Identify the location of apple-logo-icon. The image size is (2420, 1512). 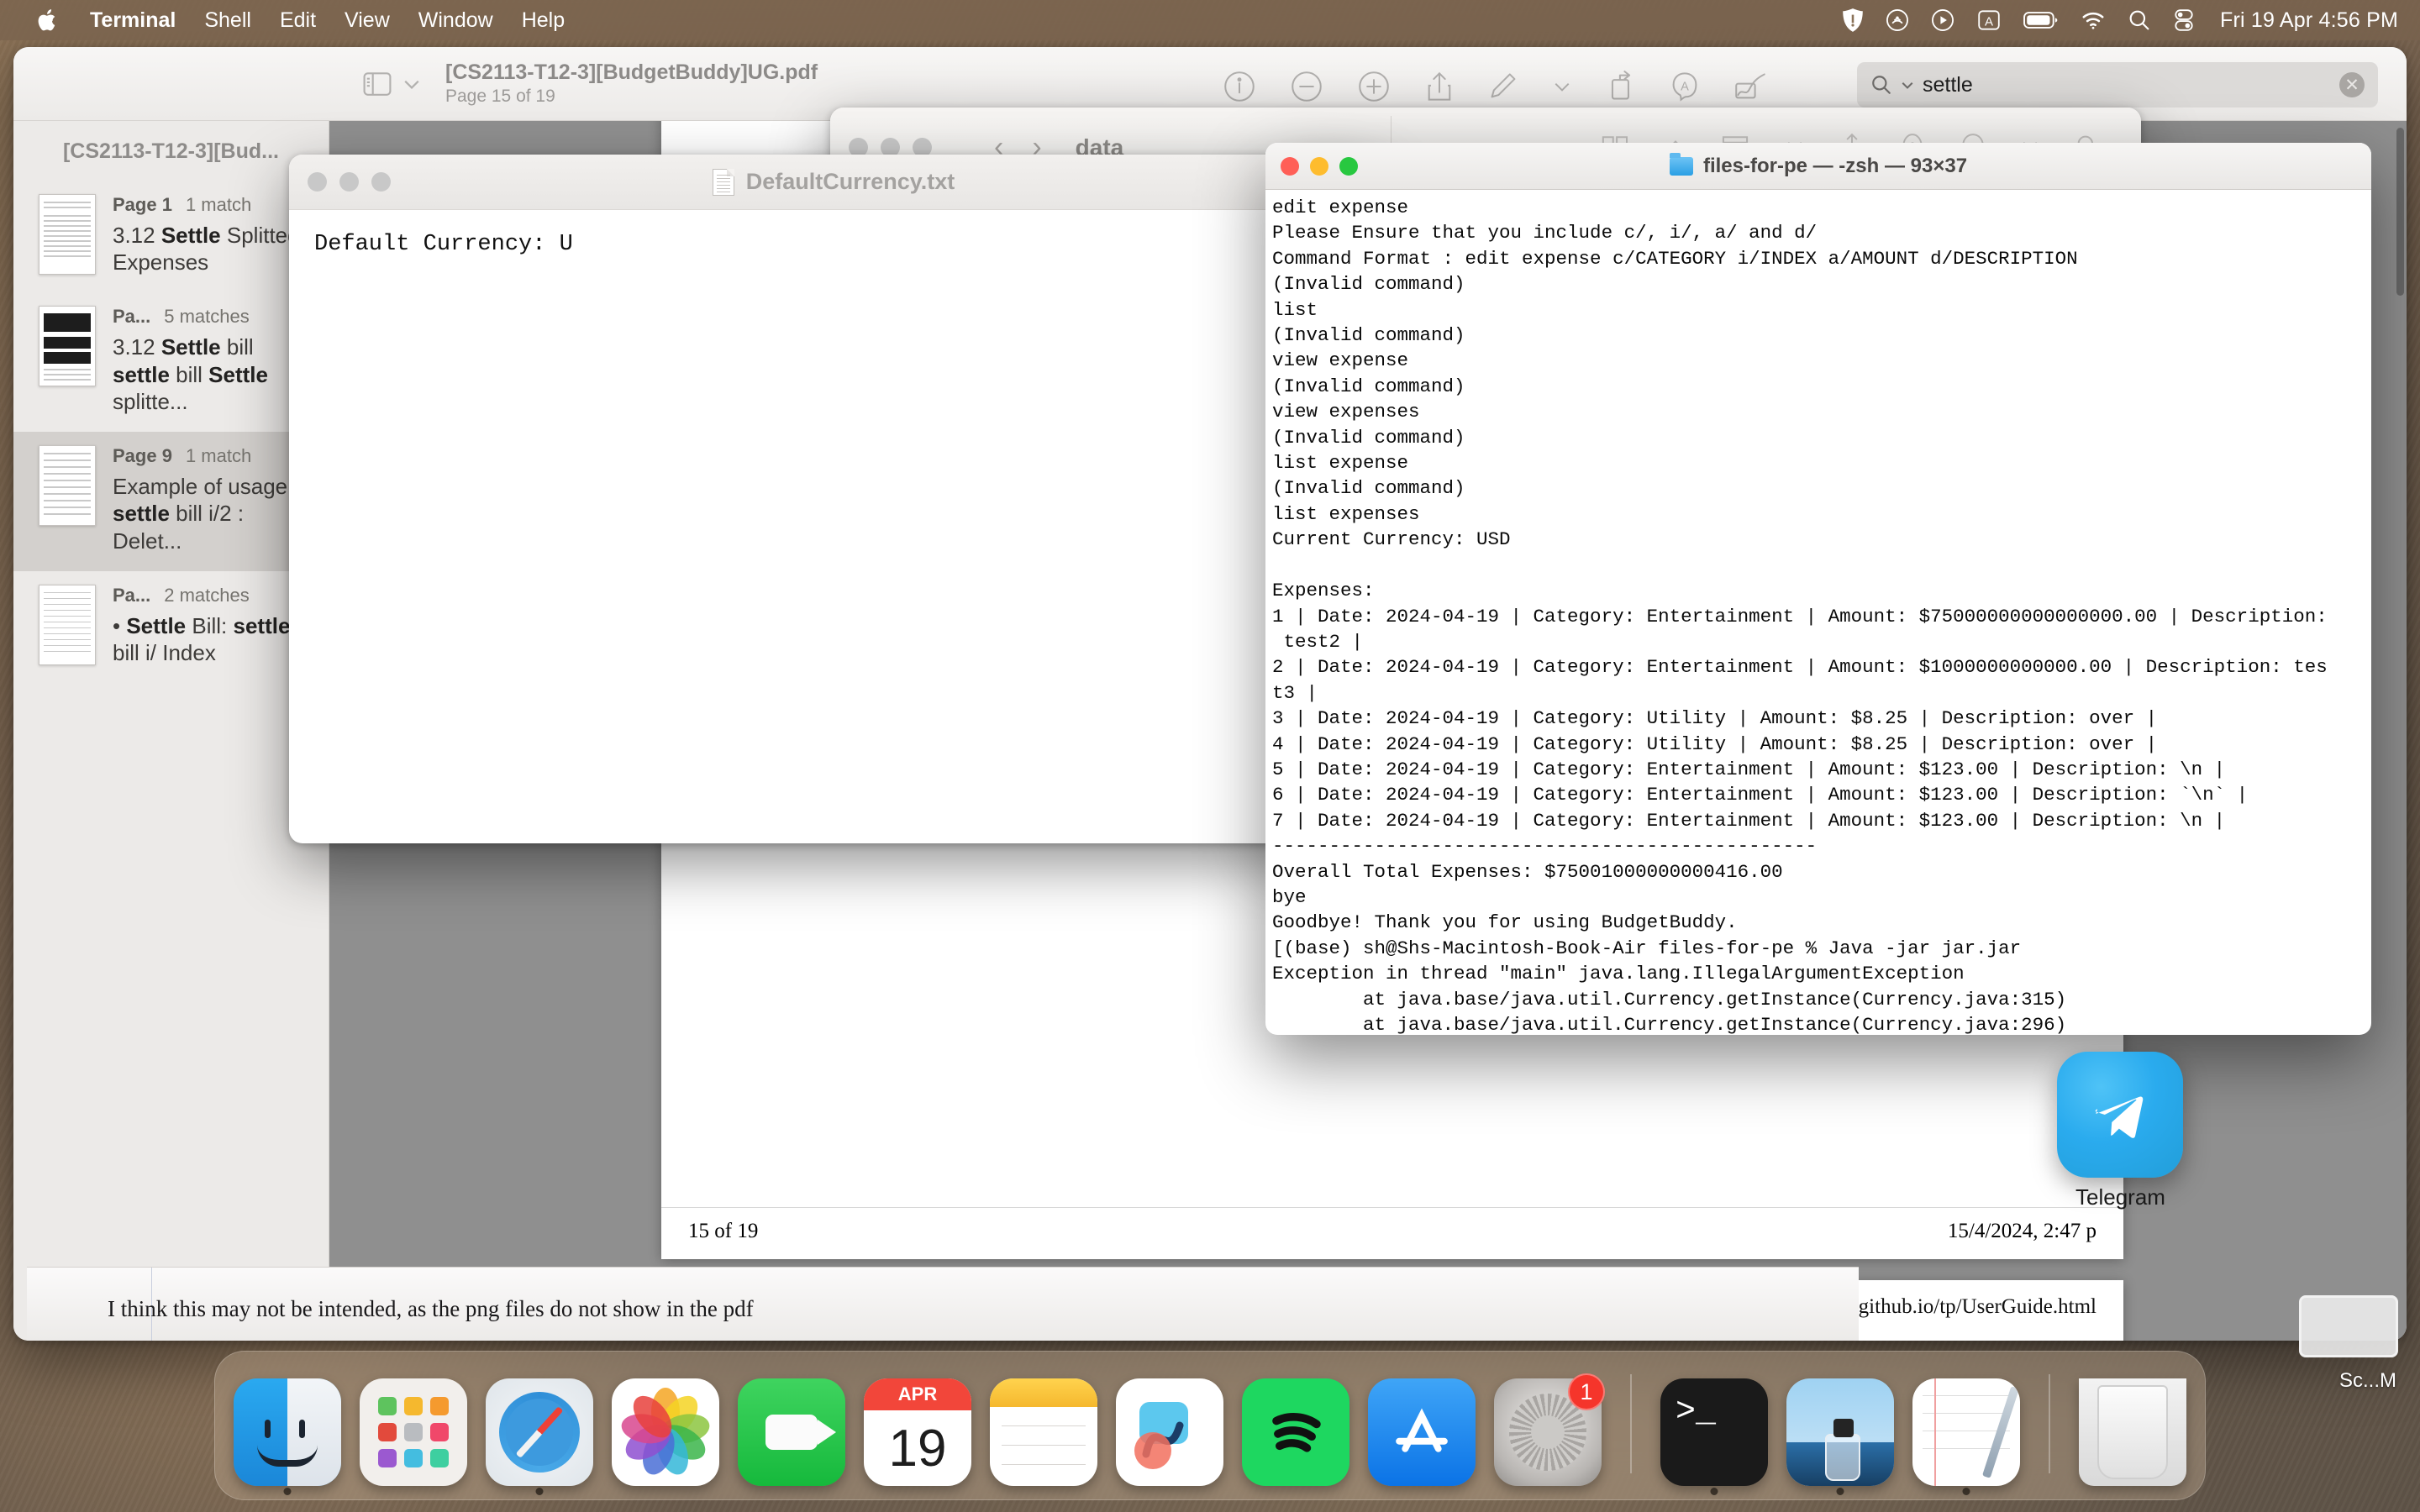
(48, 20).